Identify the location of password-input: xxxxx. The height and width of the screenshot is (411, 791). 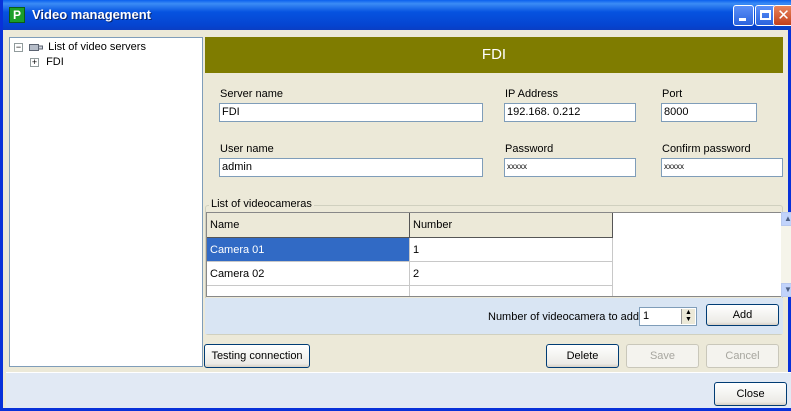
(570, 167).